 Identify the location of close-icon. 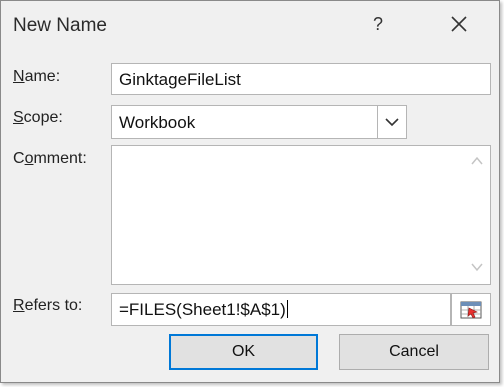
(459, 24).